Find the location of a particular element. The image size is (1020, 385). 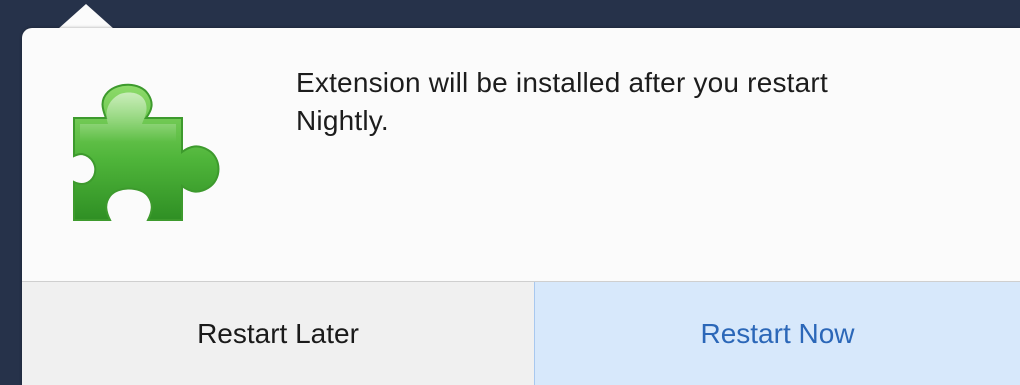

popup-arrow is located at coordinates (86, 16).